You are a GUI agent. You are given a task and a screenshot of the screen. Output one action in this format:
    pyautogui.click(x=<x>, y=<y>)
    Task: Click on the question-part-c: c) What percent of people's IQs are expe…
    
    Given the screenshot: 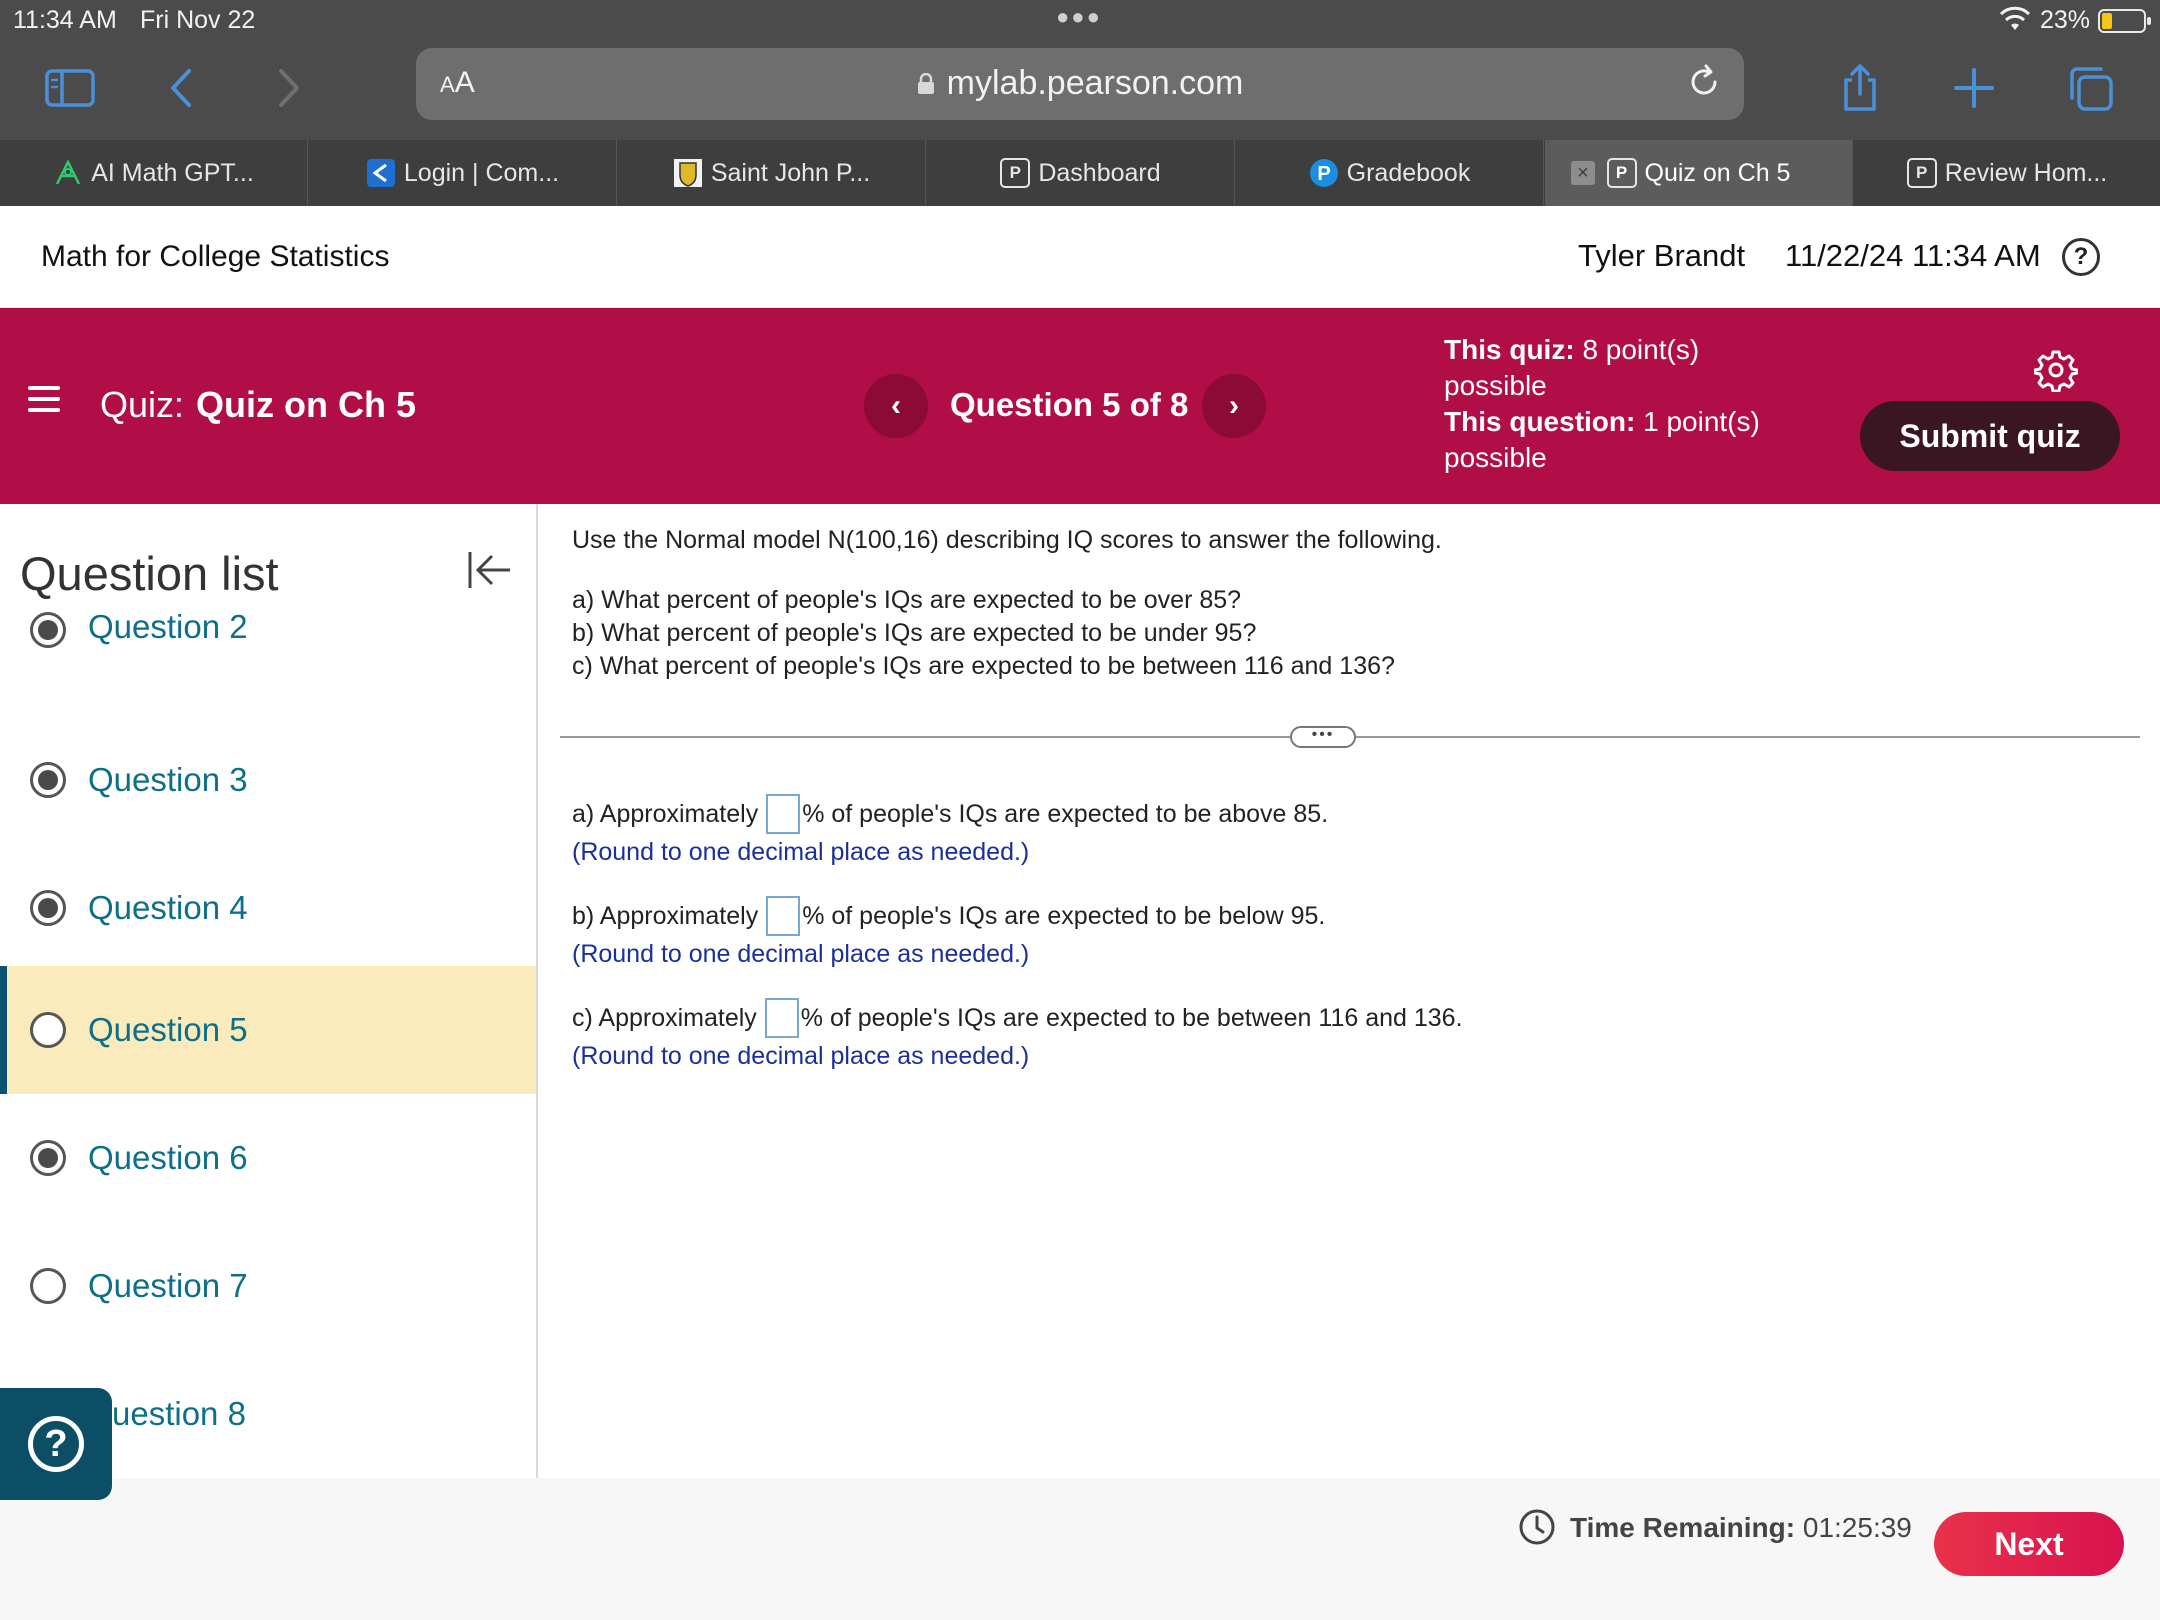 What is the action you would take?
    pyautogui.click(x=983, y=666)
    